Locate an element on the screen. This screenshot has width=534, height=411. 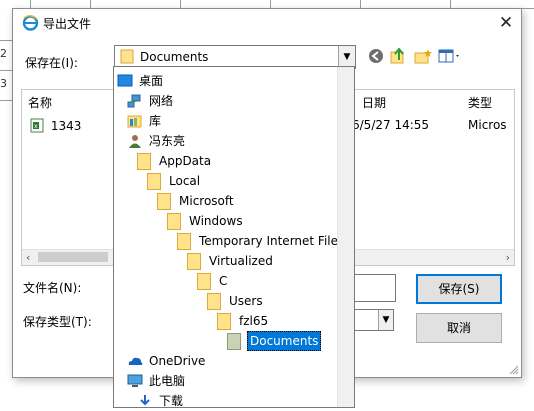
dropdown-item-label: 下载 is located at coordinates (171, 401).